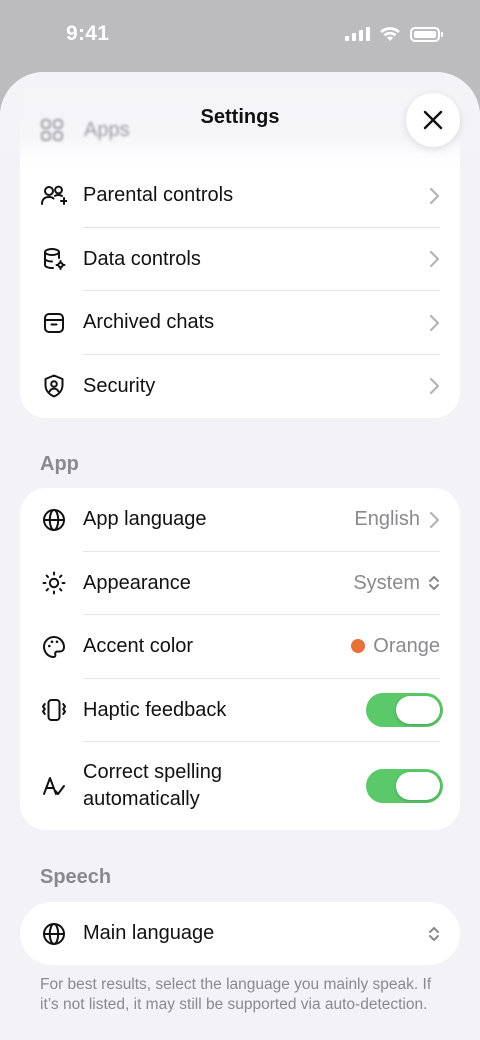 The height and width of the screenshot is (1040, 480). Describe the element at coordinates (142, 258) in the screenshot. I see `settings-item-label: Data controls` at that location.